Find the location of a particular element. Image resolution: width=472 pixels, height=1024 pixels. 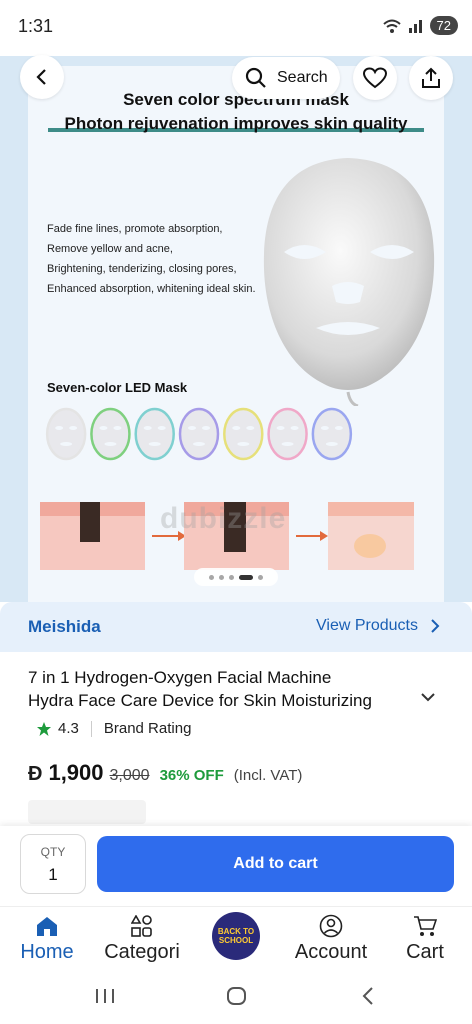

signal-icon is located at coordinates (415, 26).